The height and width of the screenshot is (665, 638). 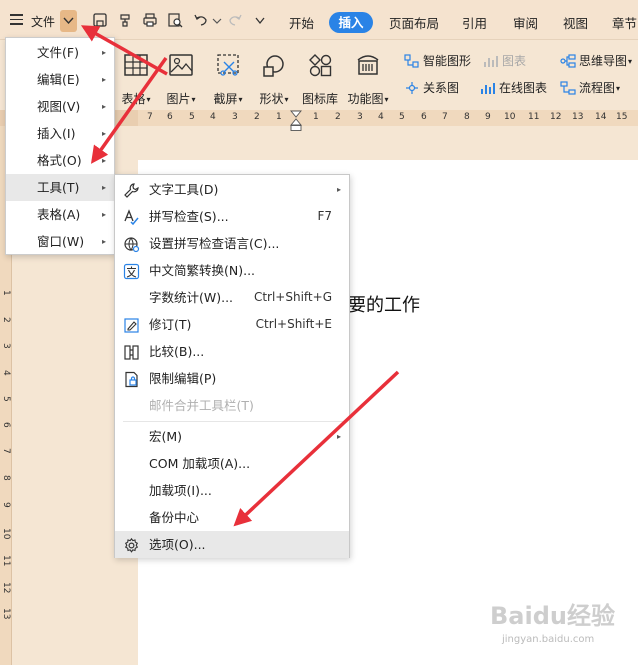 I want to click on undo-icon, so click(x=201, y=20).